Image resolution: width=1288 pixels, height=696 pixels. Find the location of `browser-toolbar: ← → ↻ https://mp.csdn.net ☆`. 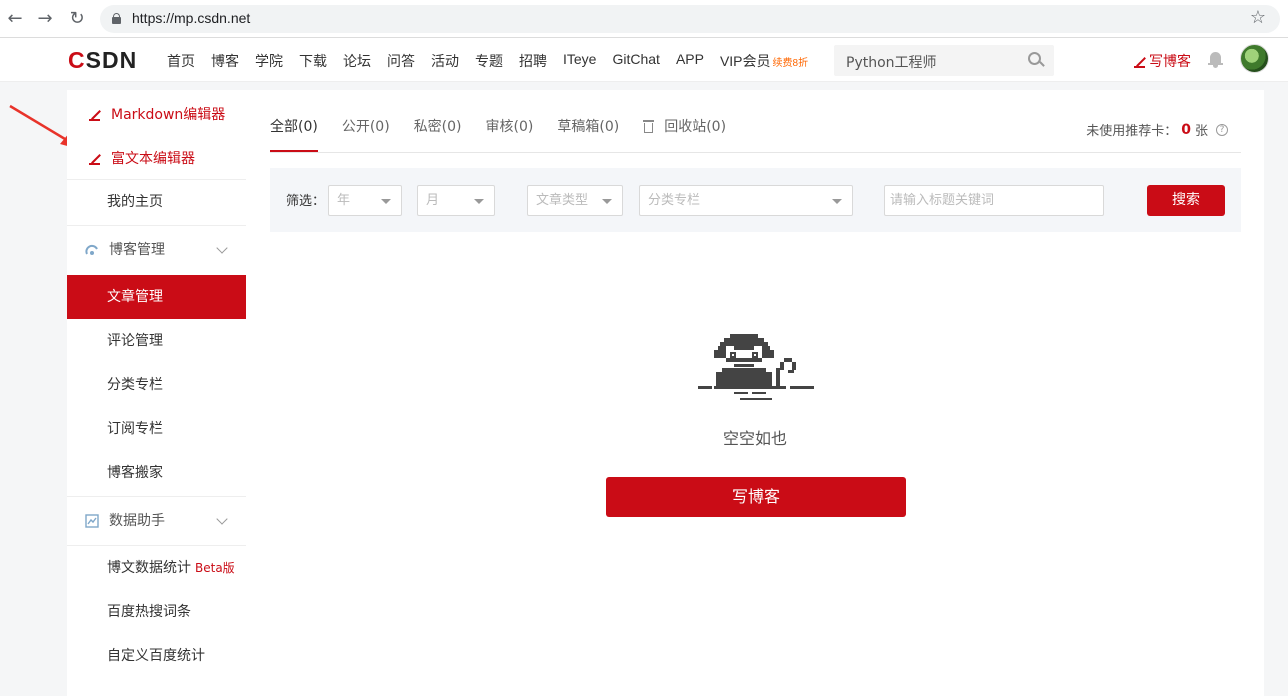

browser-toolbar: ← → ↻ https://mp.csdn.net ☆ is located at coordinates (644, 19).